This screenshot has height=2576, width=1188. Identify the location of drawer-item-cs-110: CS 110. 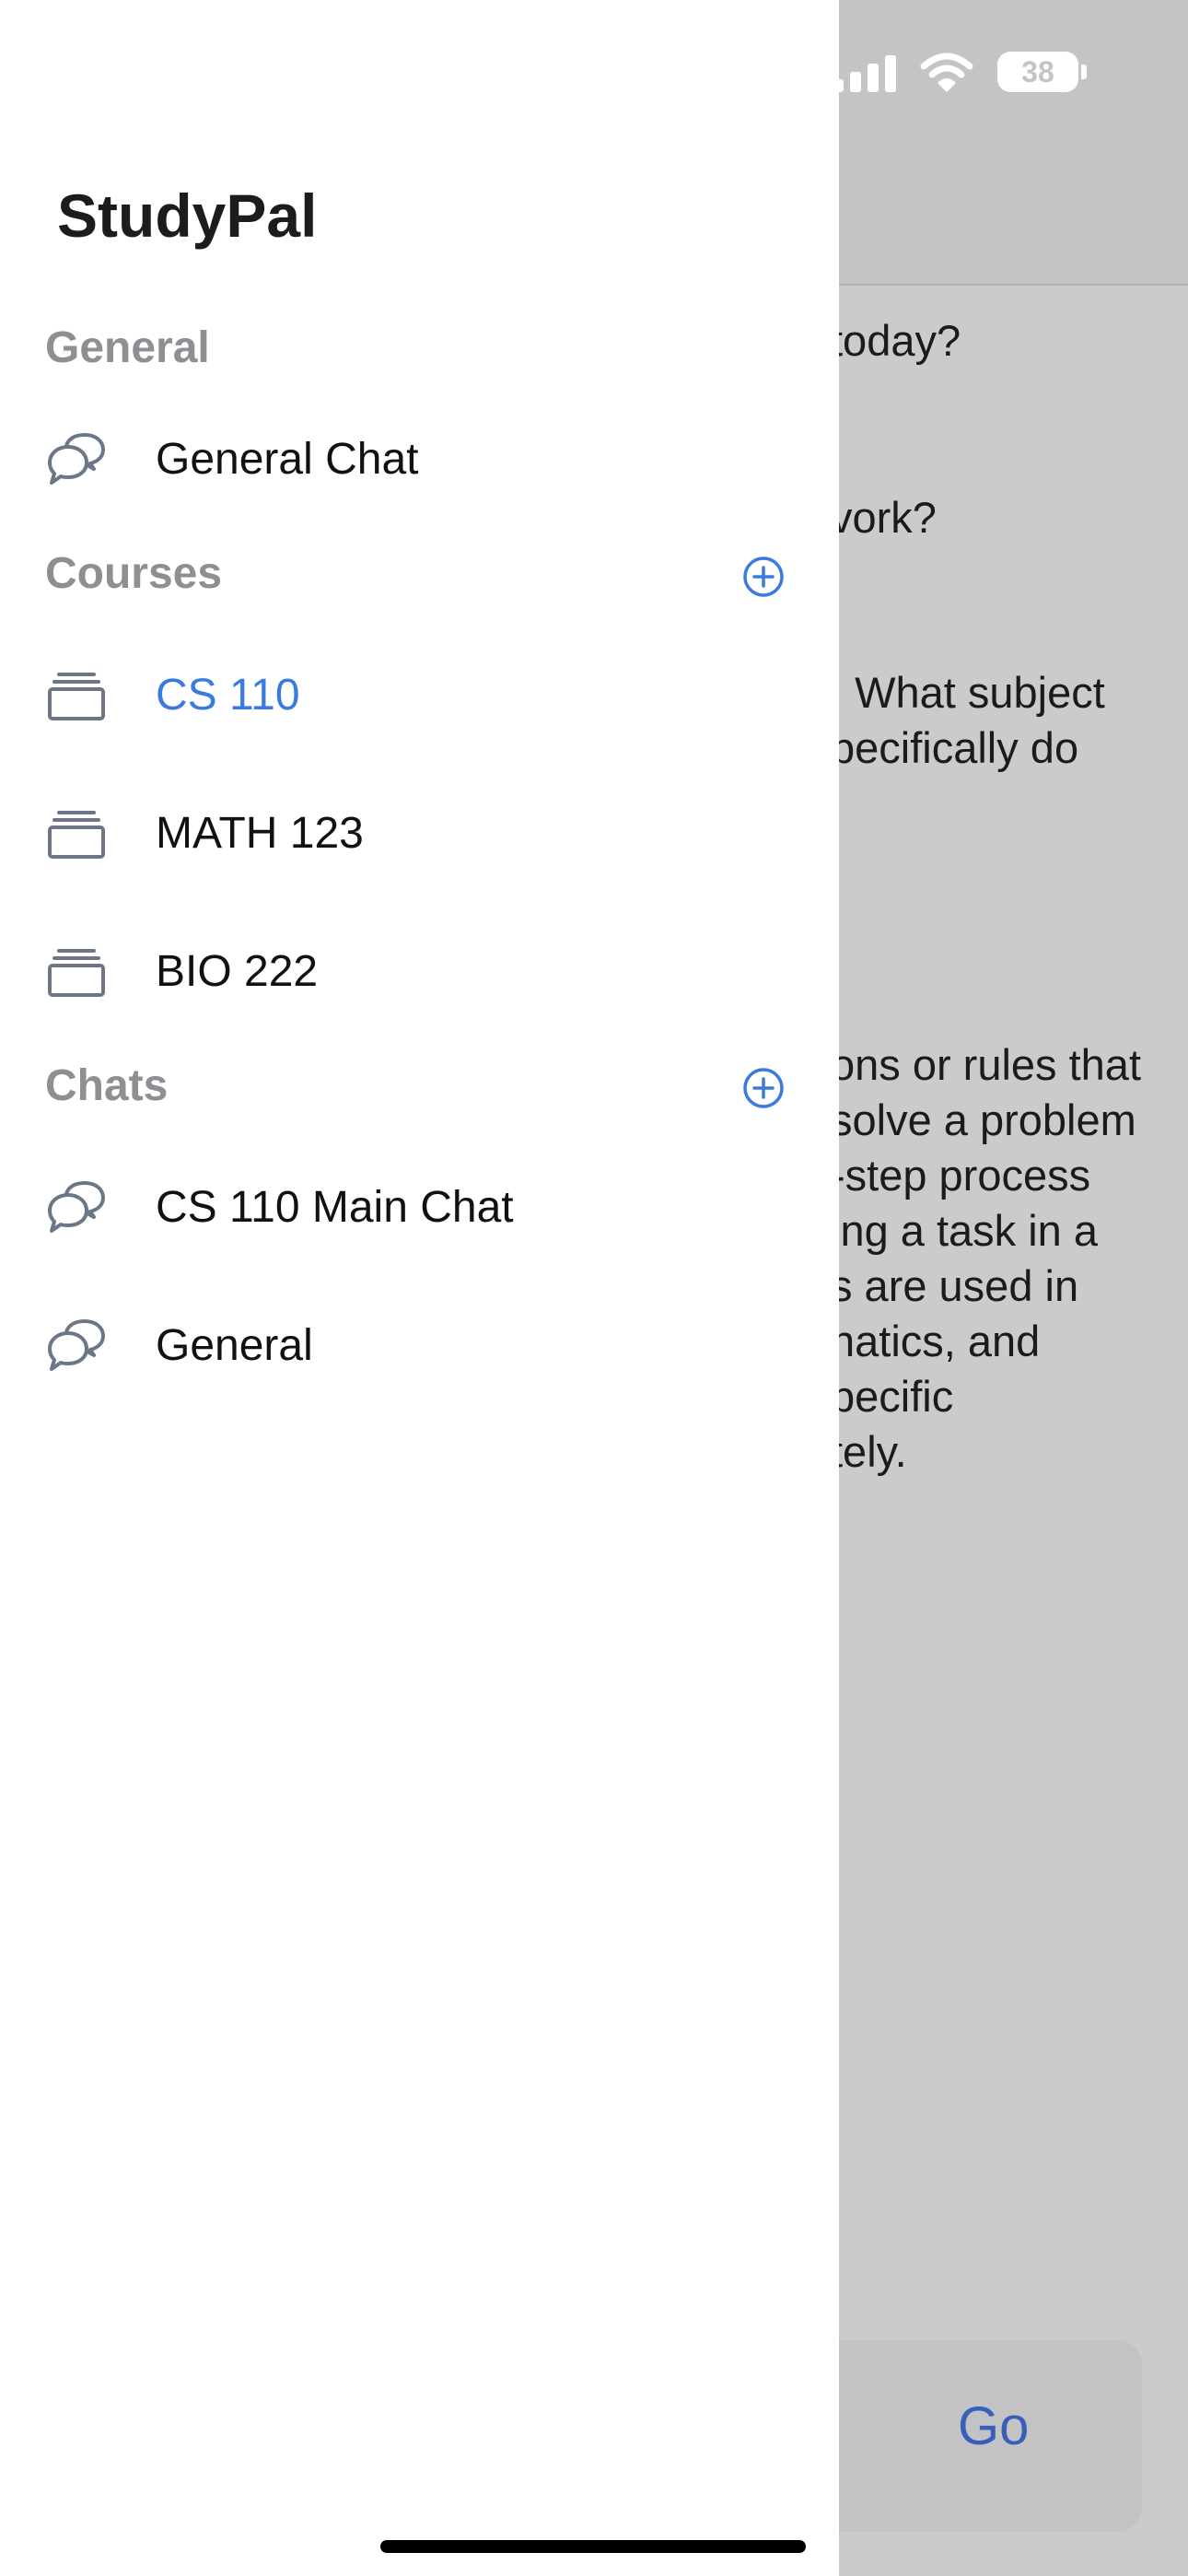
(419, 694).